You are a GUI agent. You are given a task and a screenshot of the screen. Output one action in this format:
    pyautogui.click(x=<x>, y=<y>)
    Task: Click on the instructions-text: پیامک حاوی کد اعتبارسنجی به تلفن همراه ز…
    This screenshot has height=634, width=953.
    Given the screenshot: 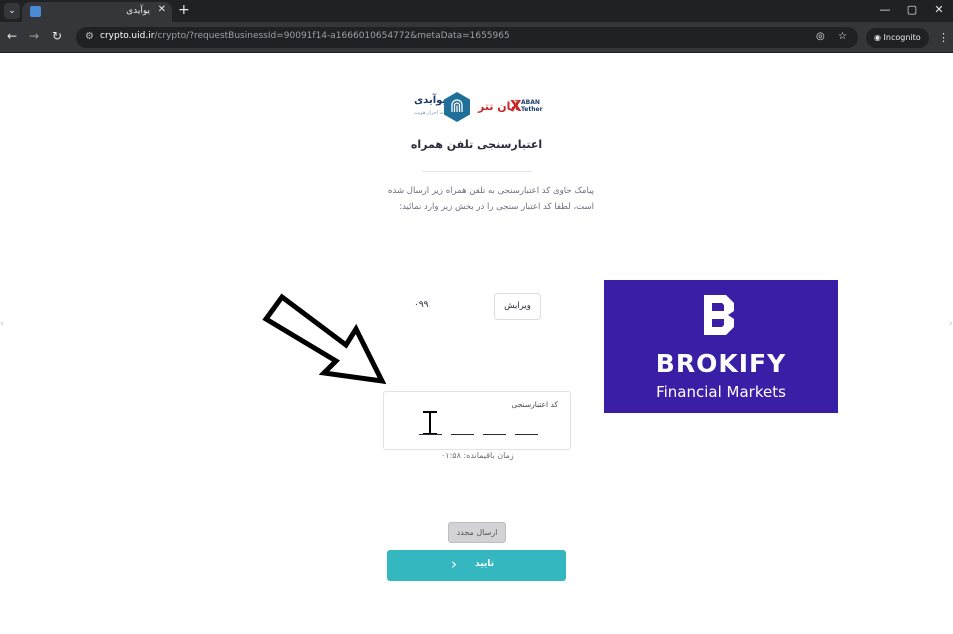 What is the action you would take?
    pyautogui.click(x=491, y=199)
    